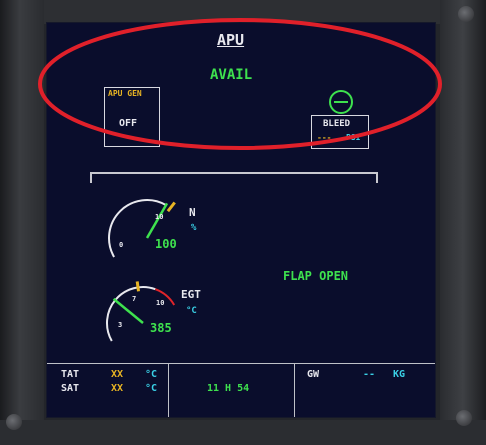 This screenshot has width=486, height=445. What do you see at coordinates (22, 222) in the screenshot?
I see `display-bezel-left` at bounding box center [22, 222].